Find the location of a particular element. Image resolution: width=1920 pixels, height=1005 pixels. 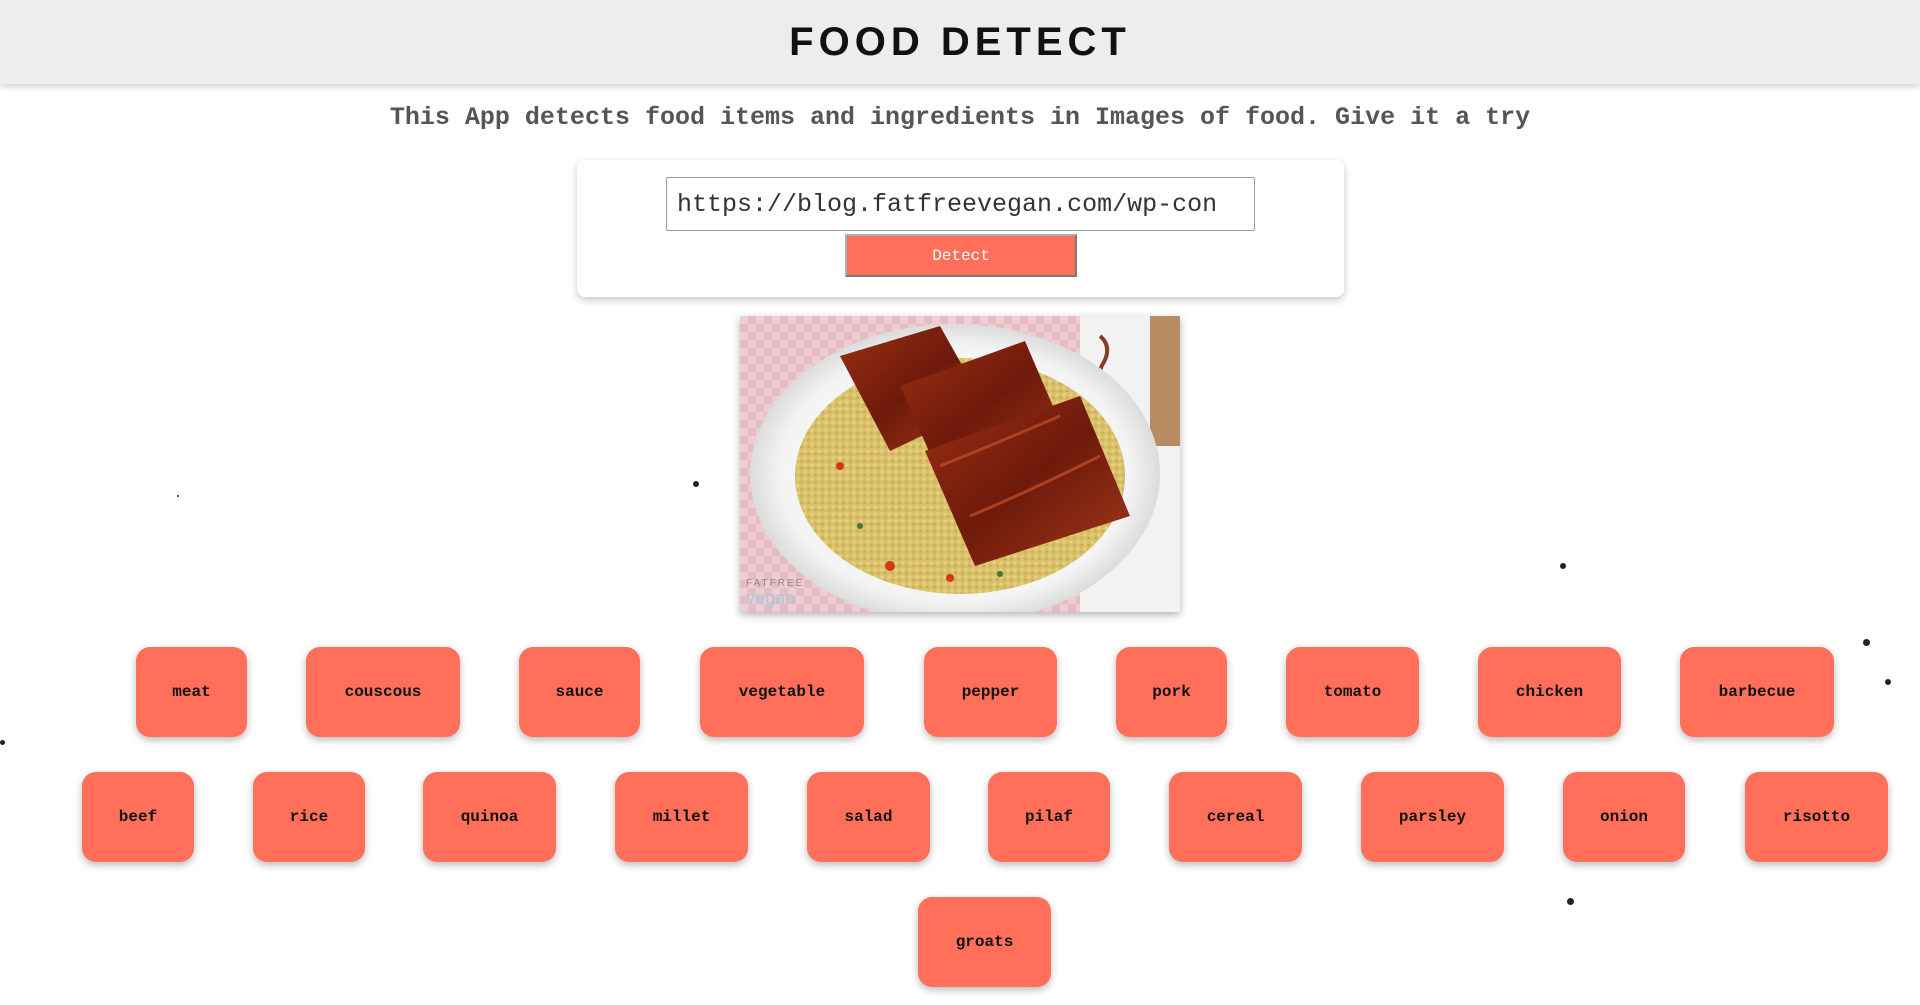

tag-pepper: pepper is located at coordinates (990, 692).